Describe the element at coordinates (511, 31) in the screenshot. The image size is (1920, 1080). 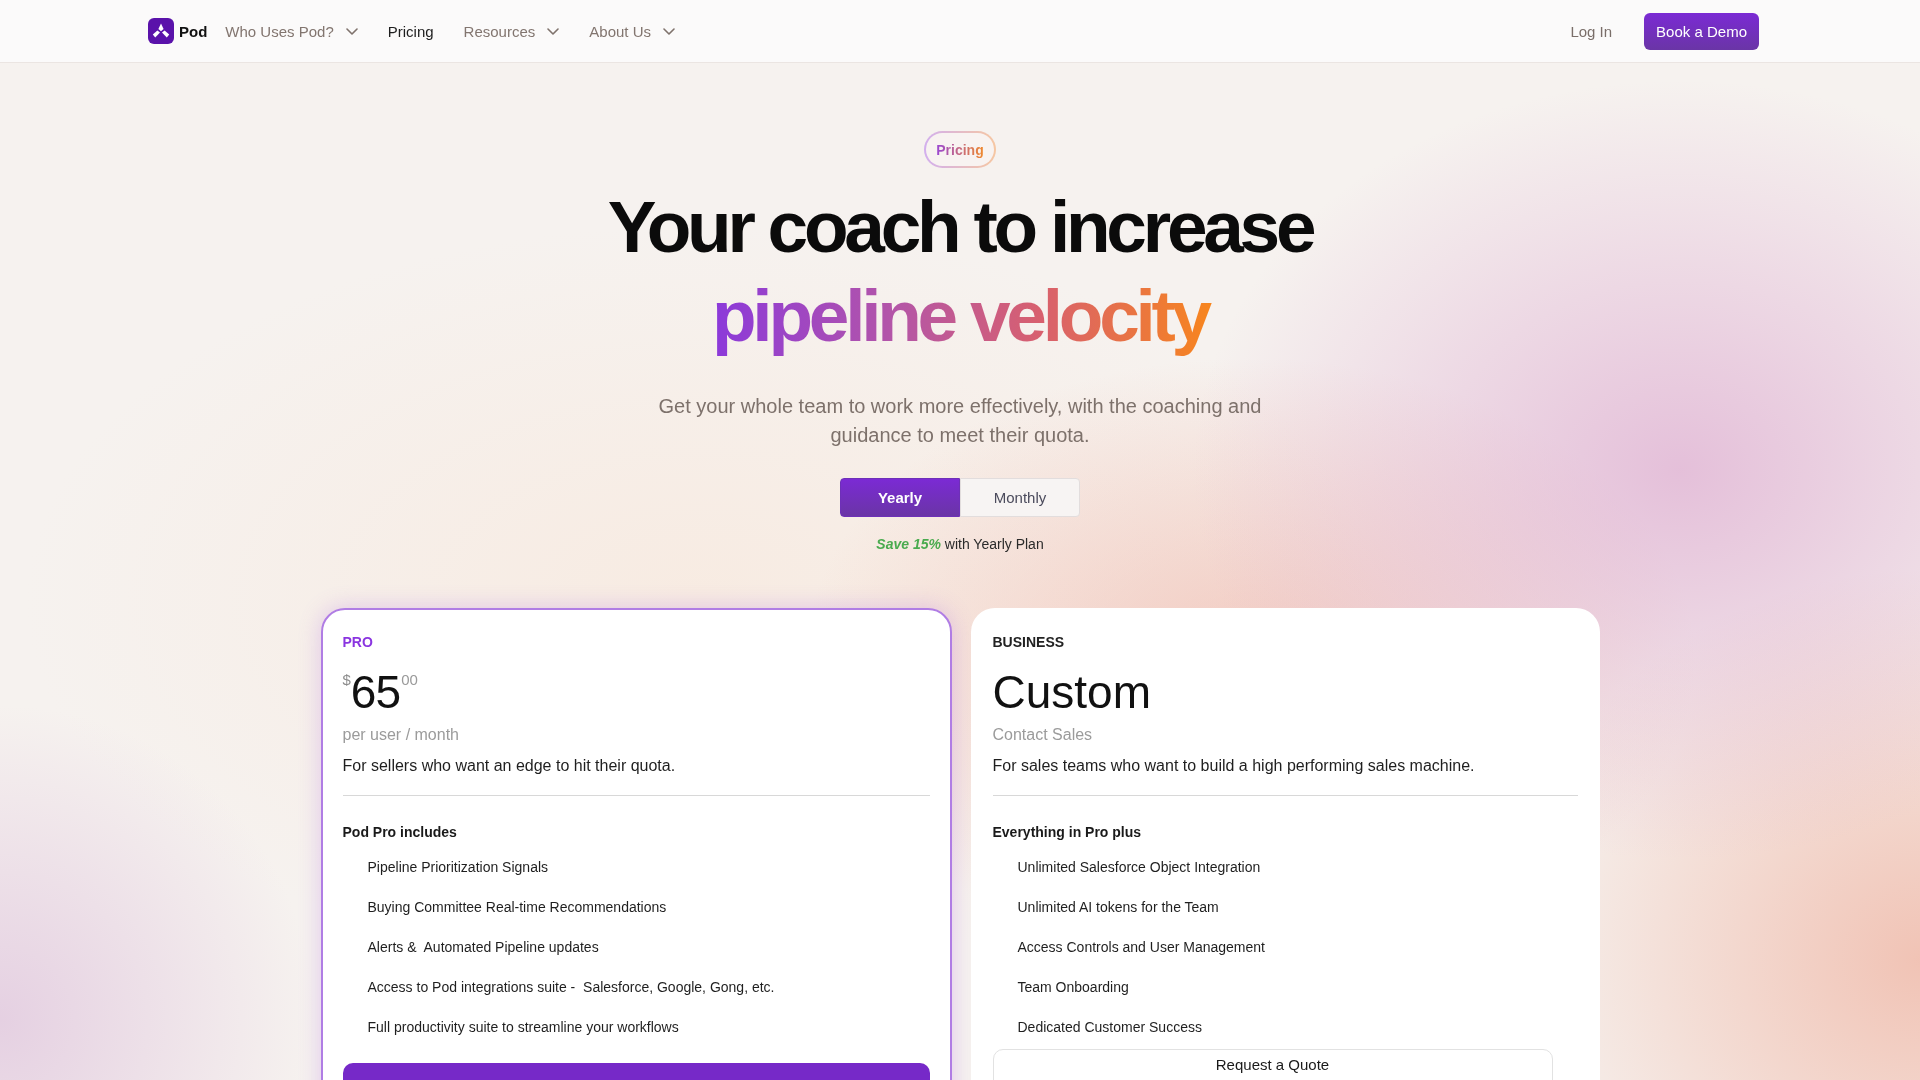
I see `nav-link: Resources` at that location.